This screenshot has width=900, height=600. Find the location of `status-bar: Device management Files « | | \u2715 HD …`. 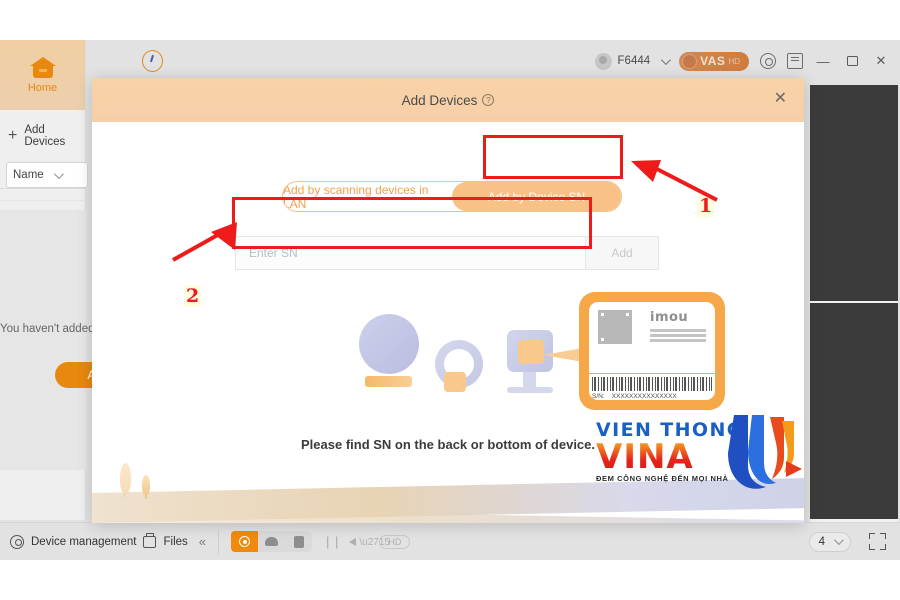

status-bar: Device management Files « | | \u2715 HD … is located at coordinates (450, 541).